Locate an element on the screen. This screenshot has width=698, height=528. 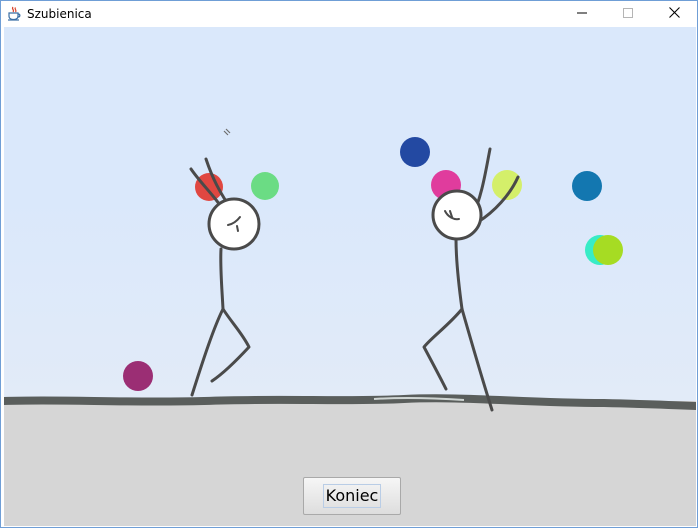
scribble-mark is located at coordinates (227, 132).